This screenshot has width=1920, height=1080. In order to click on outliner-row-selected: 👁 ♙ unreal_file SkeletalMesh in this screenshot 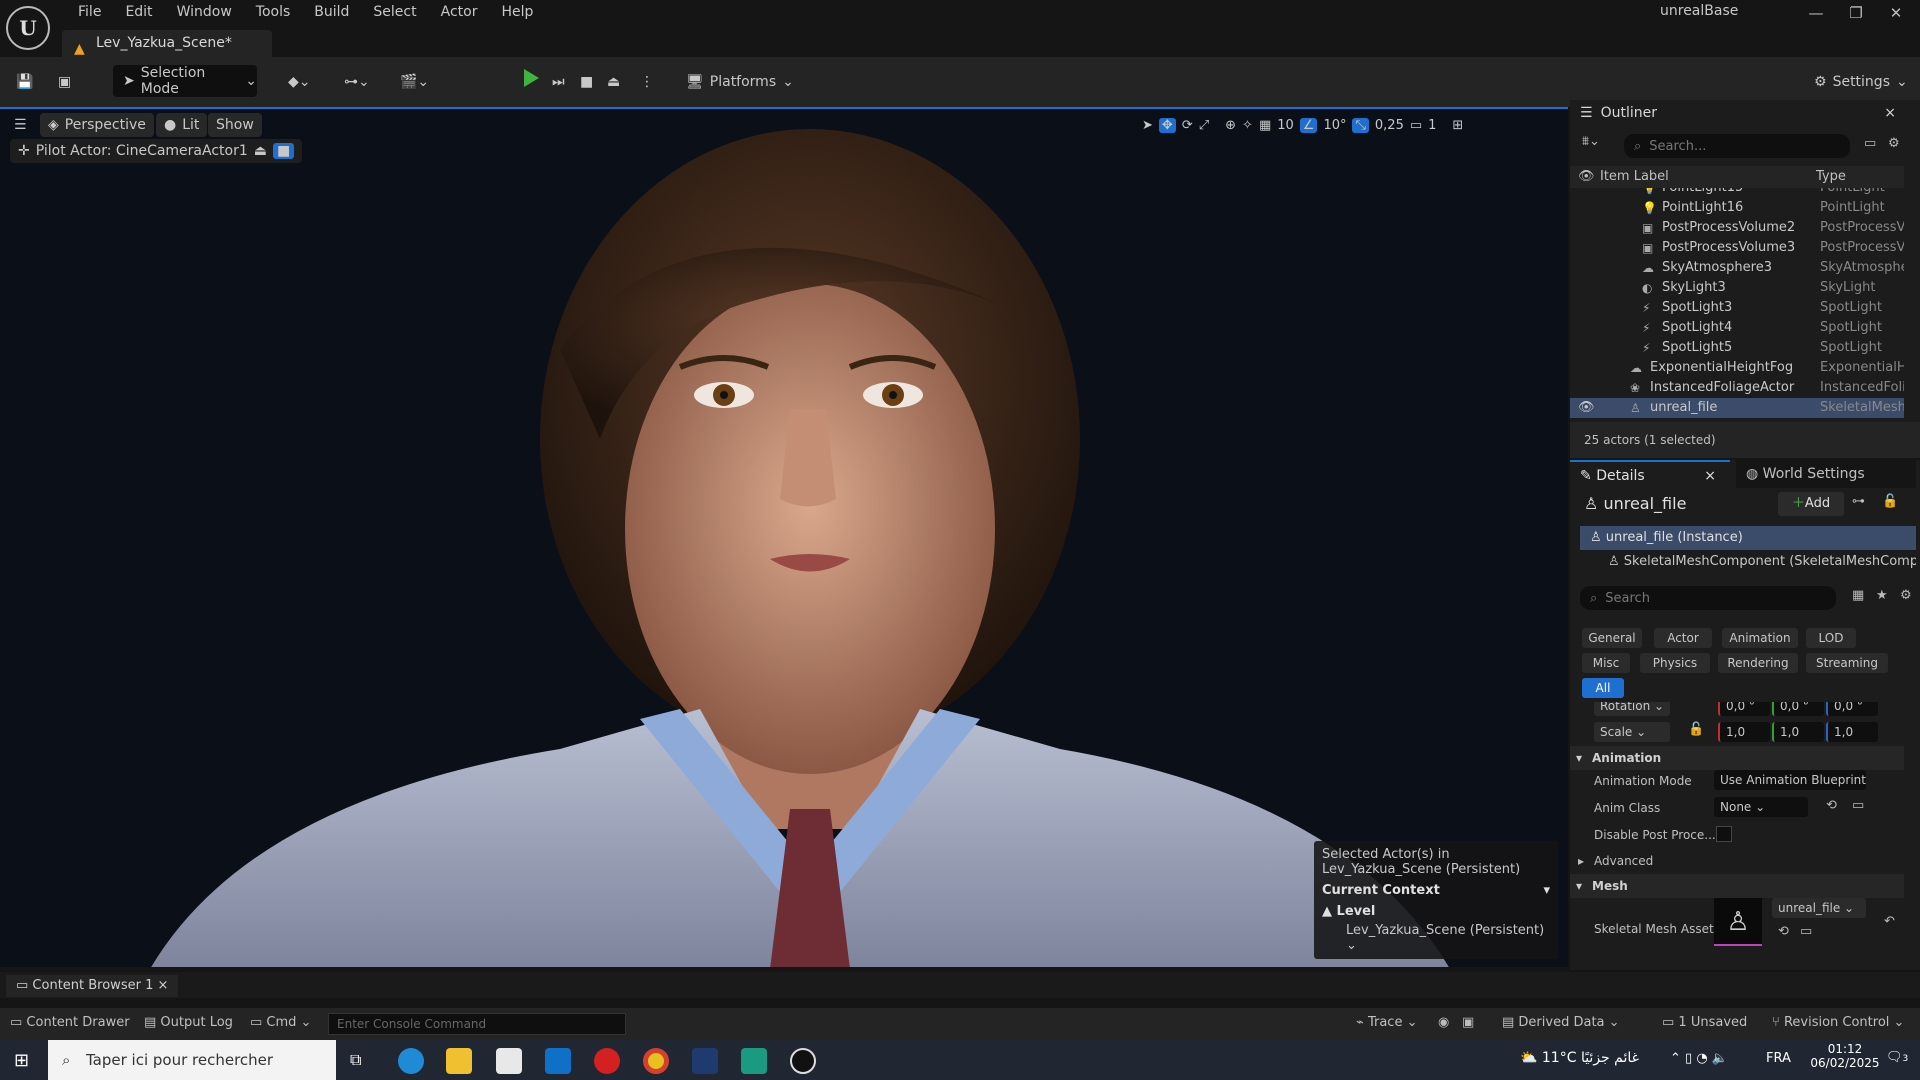, I will do `click(1737, 408)`.